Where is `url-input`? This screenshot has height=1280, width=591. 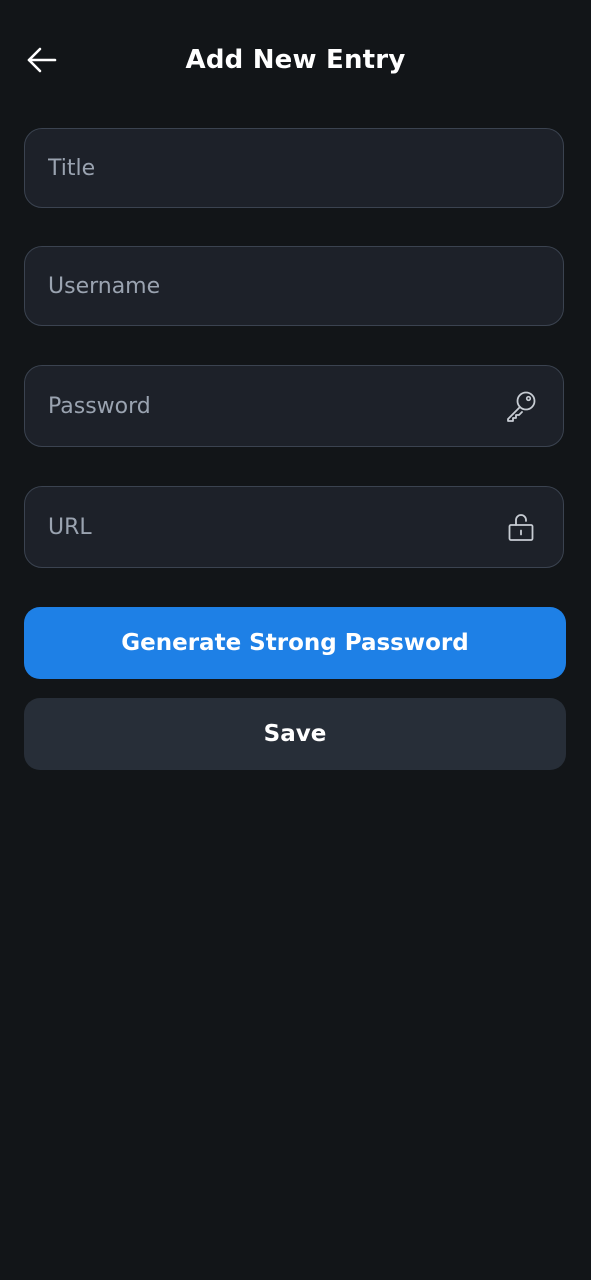
url-input is located at coordinates (263, 527).